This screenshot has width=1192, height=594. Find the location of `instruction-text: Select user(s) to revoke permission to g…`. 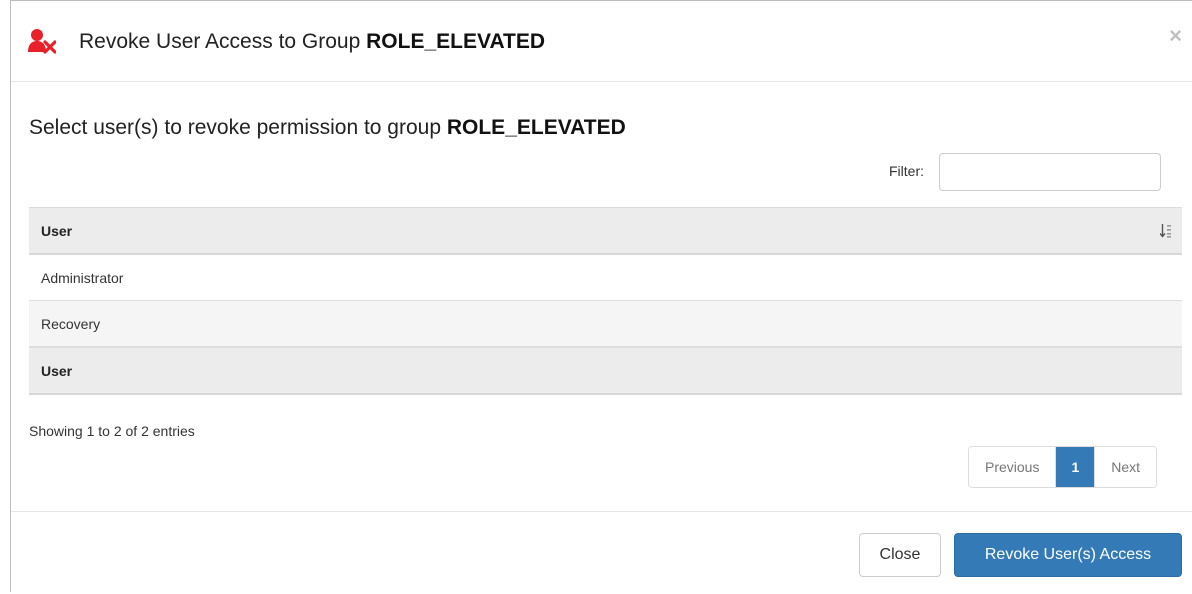

instruction-text: Select user(s) to revoke permission to g… is located at coordinates (235, 127).